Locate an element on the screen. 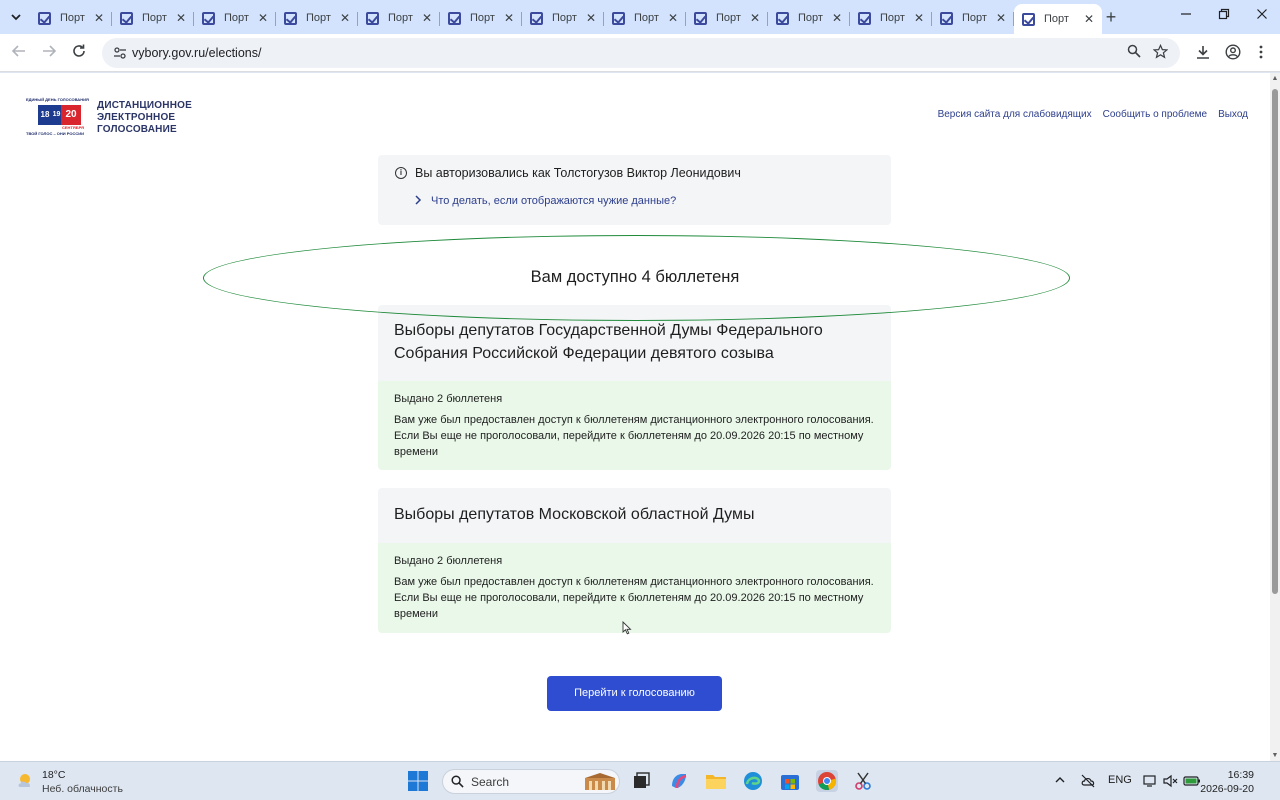 The height and width of the screenshot is (800, 1280). minimize-button is located at coordinates (1186, 15).